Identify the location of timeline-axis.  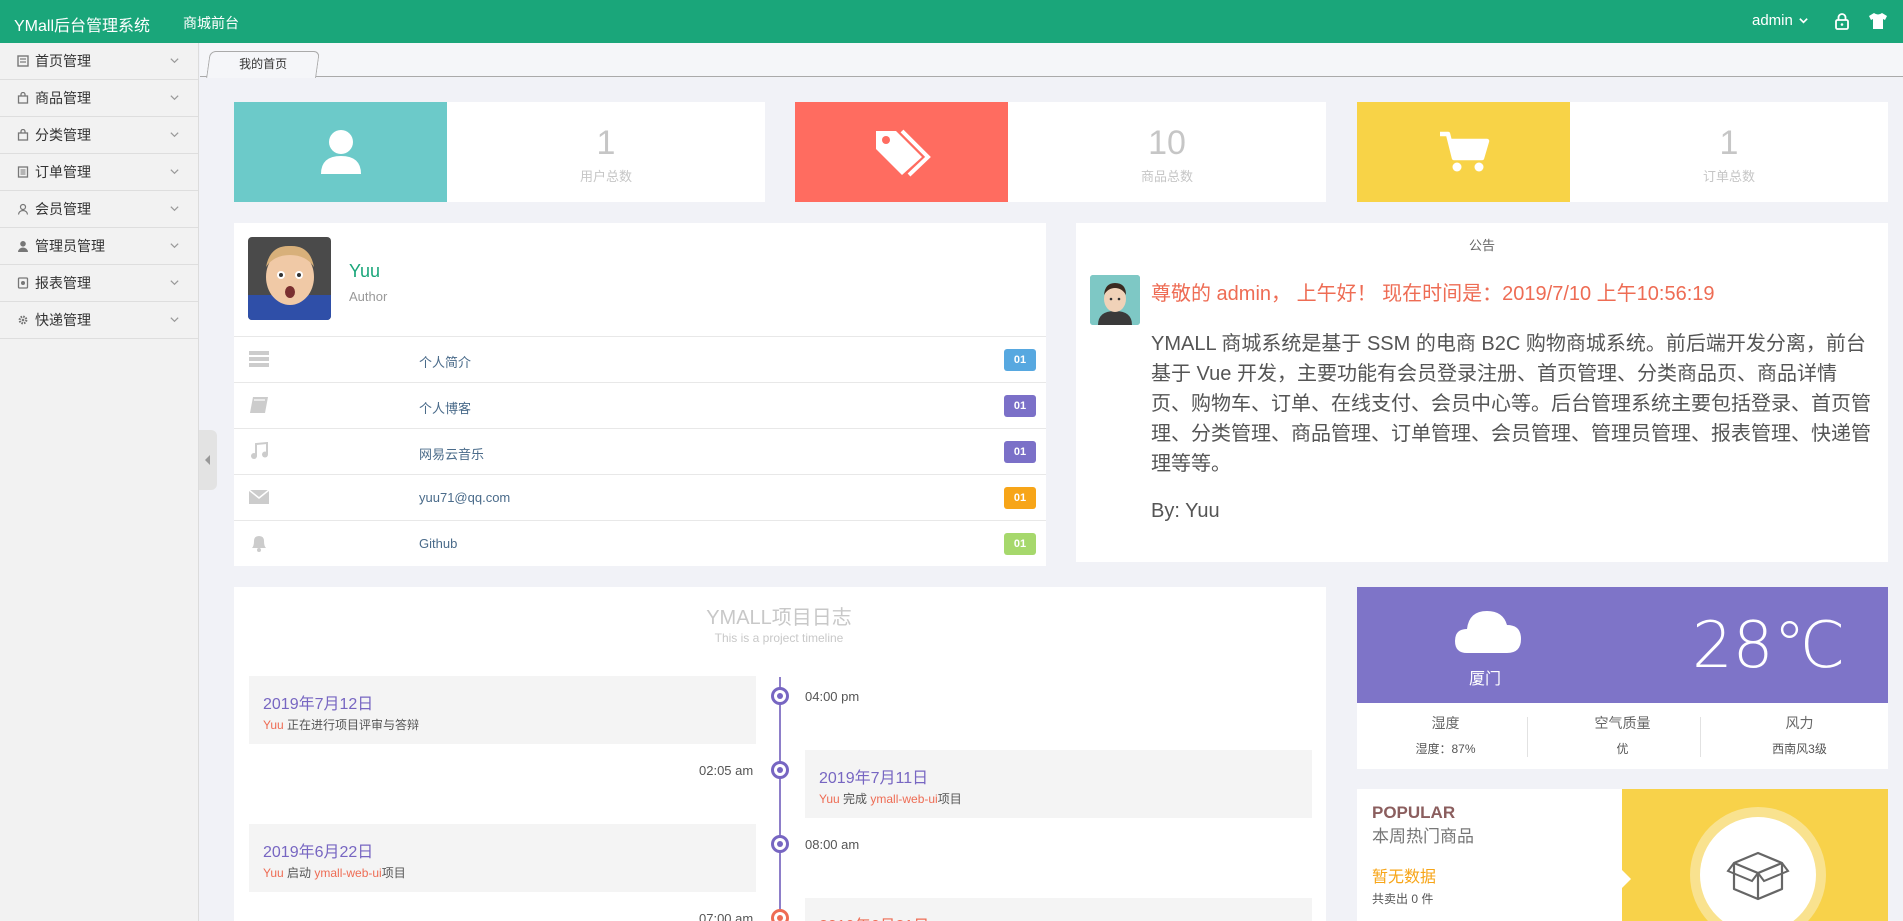
(780, 799).